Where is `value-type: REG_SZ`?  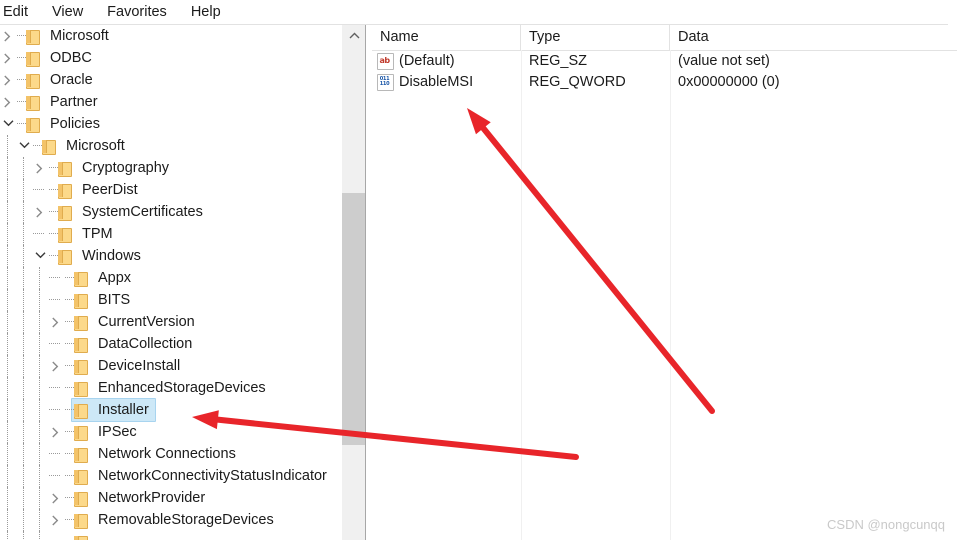
value-type: REG_SZ is located at coordinates (558, 61).